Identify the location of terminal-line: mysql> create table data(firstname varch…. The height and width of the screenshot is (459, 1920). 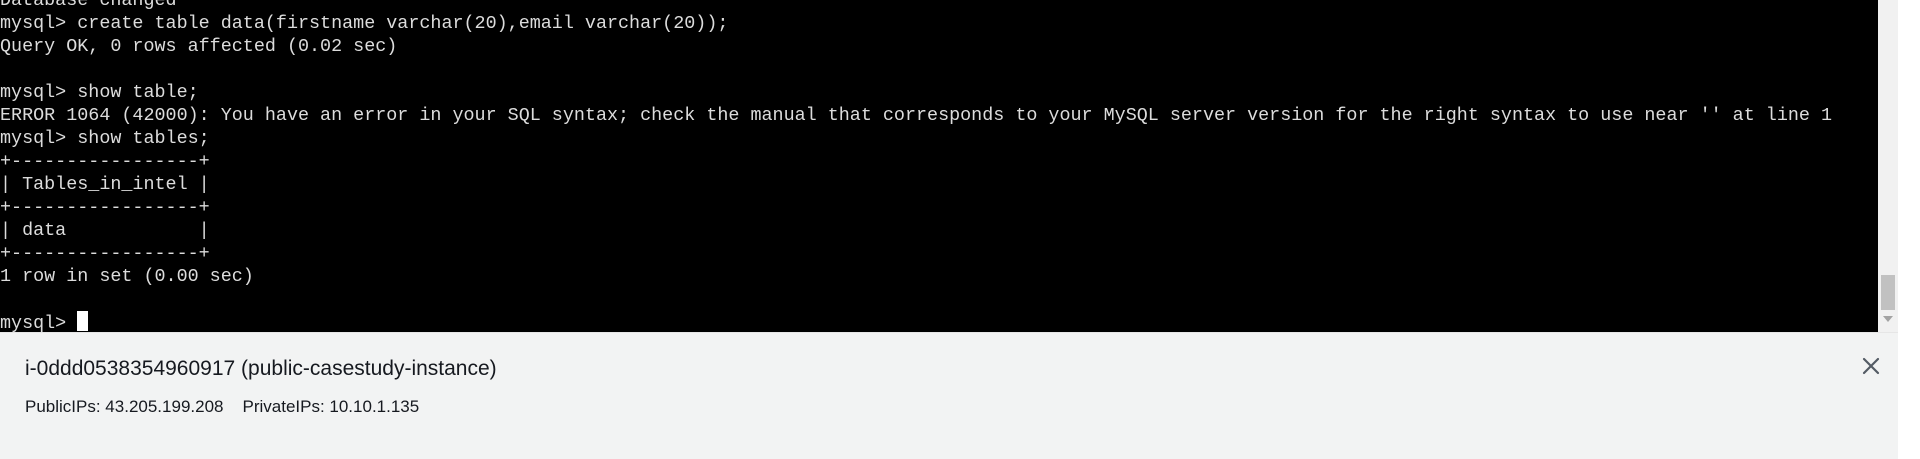
(364, 23).